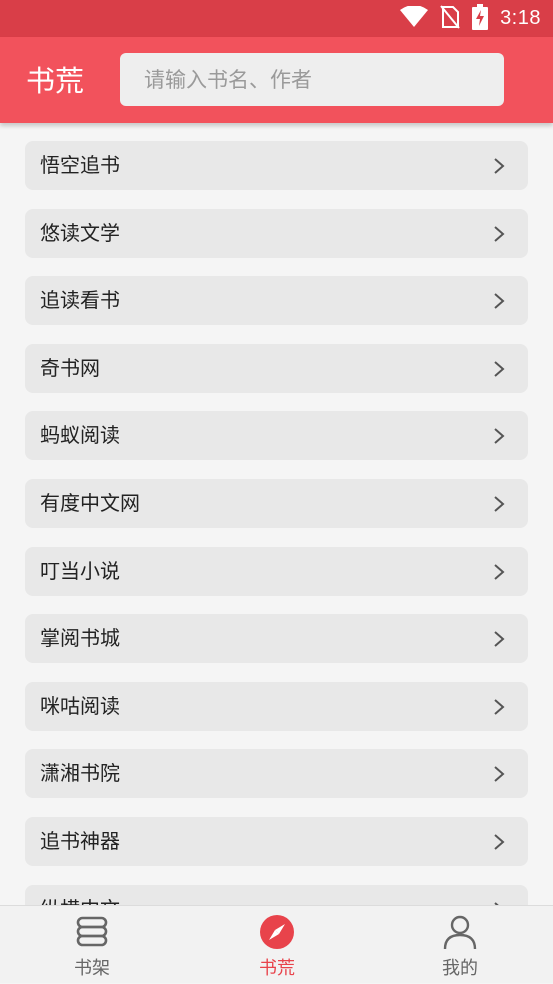  What do you see at coordinates (80, 571) in the screenshot?
I see `list-item-label: 叮当小说` at bounding box center [80, 571].